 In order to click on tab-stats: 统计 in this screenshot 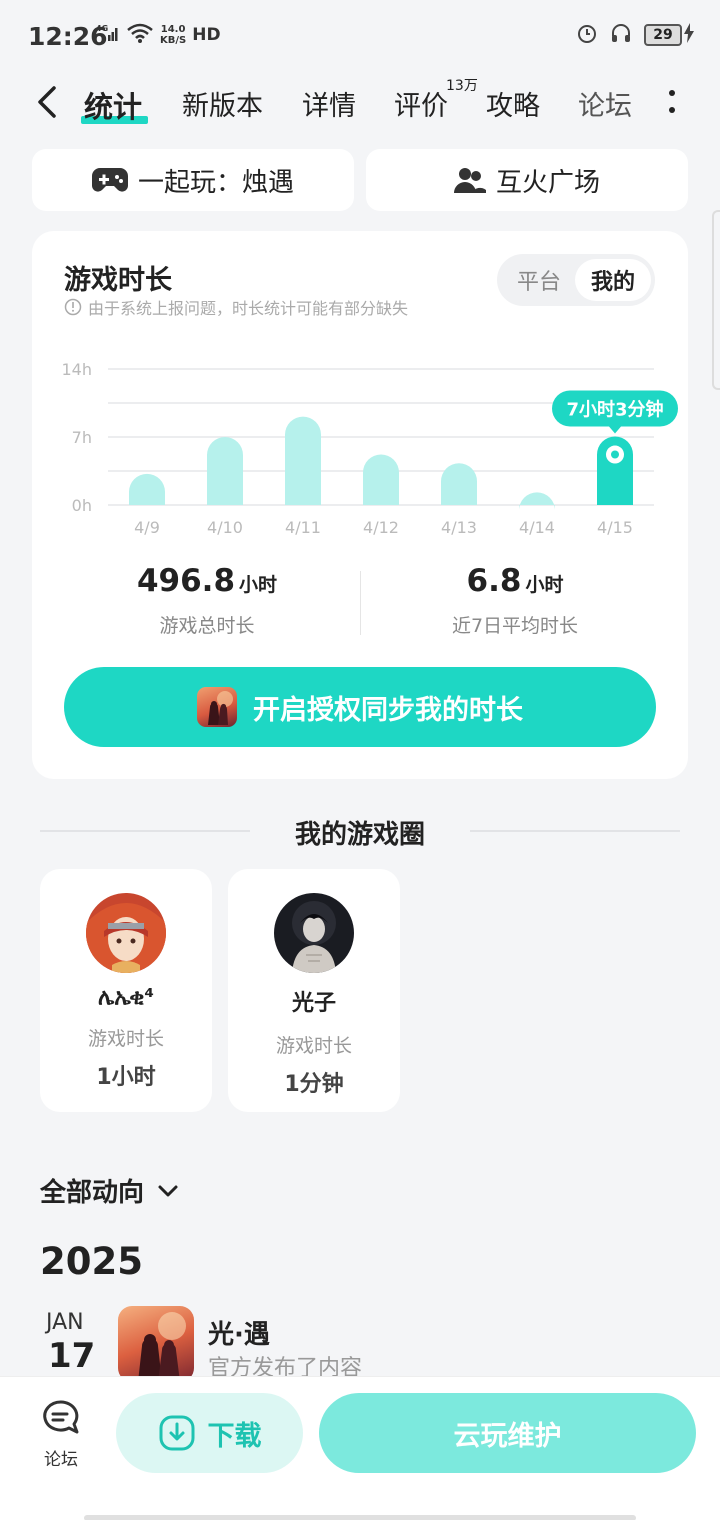, I will do `click(113, 105)`.